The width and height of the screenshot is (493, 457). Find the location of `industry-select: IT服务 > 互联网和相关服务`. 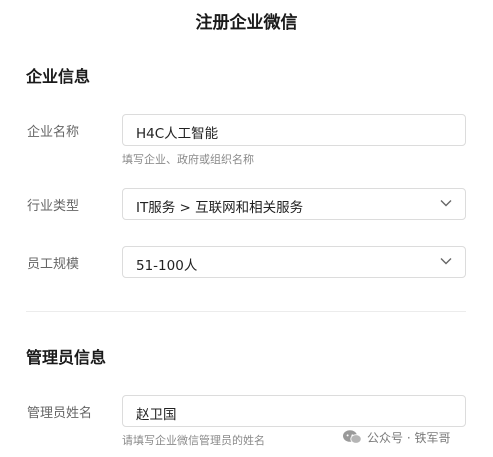

industry-select: IT服务 > 互联网和相关服务 is located at coordinates (294, 204).